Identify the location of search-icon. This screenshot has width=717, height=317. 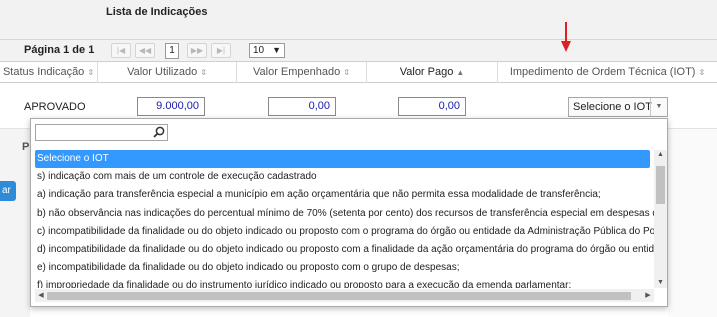
(159, 132).